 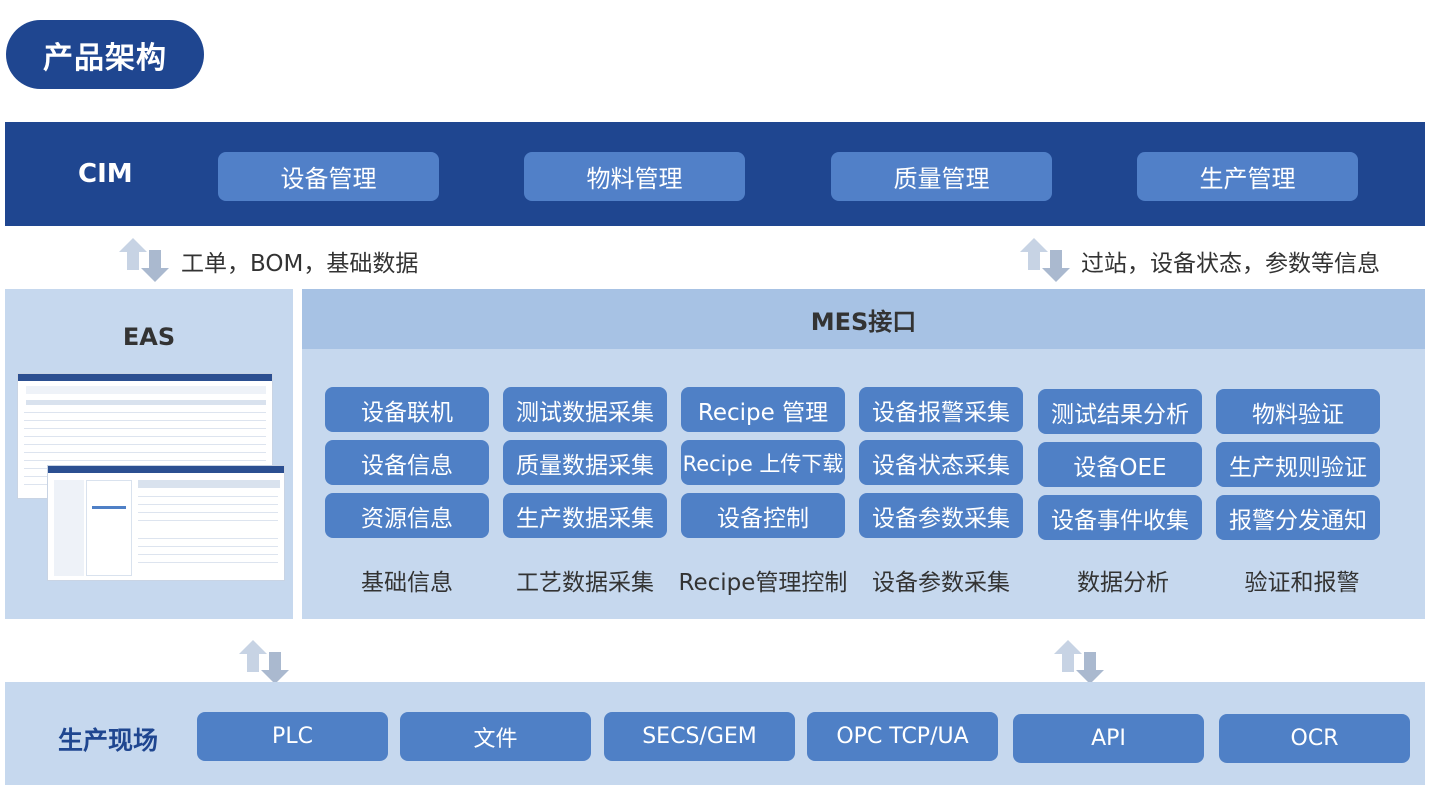 What do you see at coordinates (585, 583) in the screenshot?
I see `mes-column-label: 工艺数据采集` at bounding box center [585, 583].